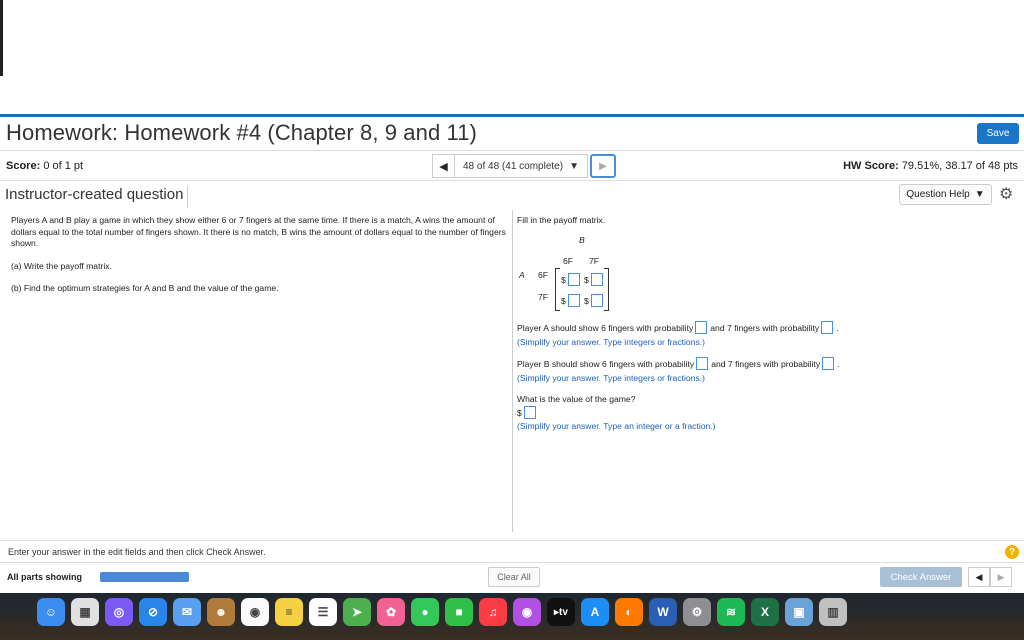 The image size is (1024, 640). I want to click on launchpad-icon: ▦, so click(85, 612).